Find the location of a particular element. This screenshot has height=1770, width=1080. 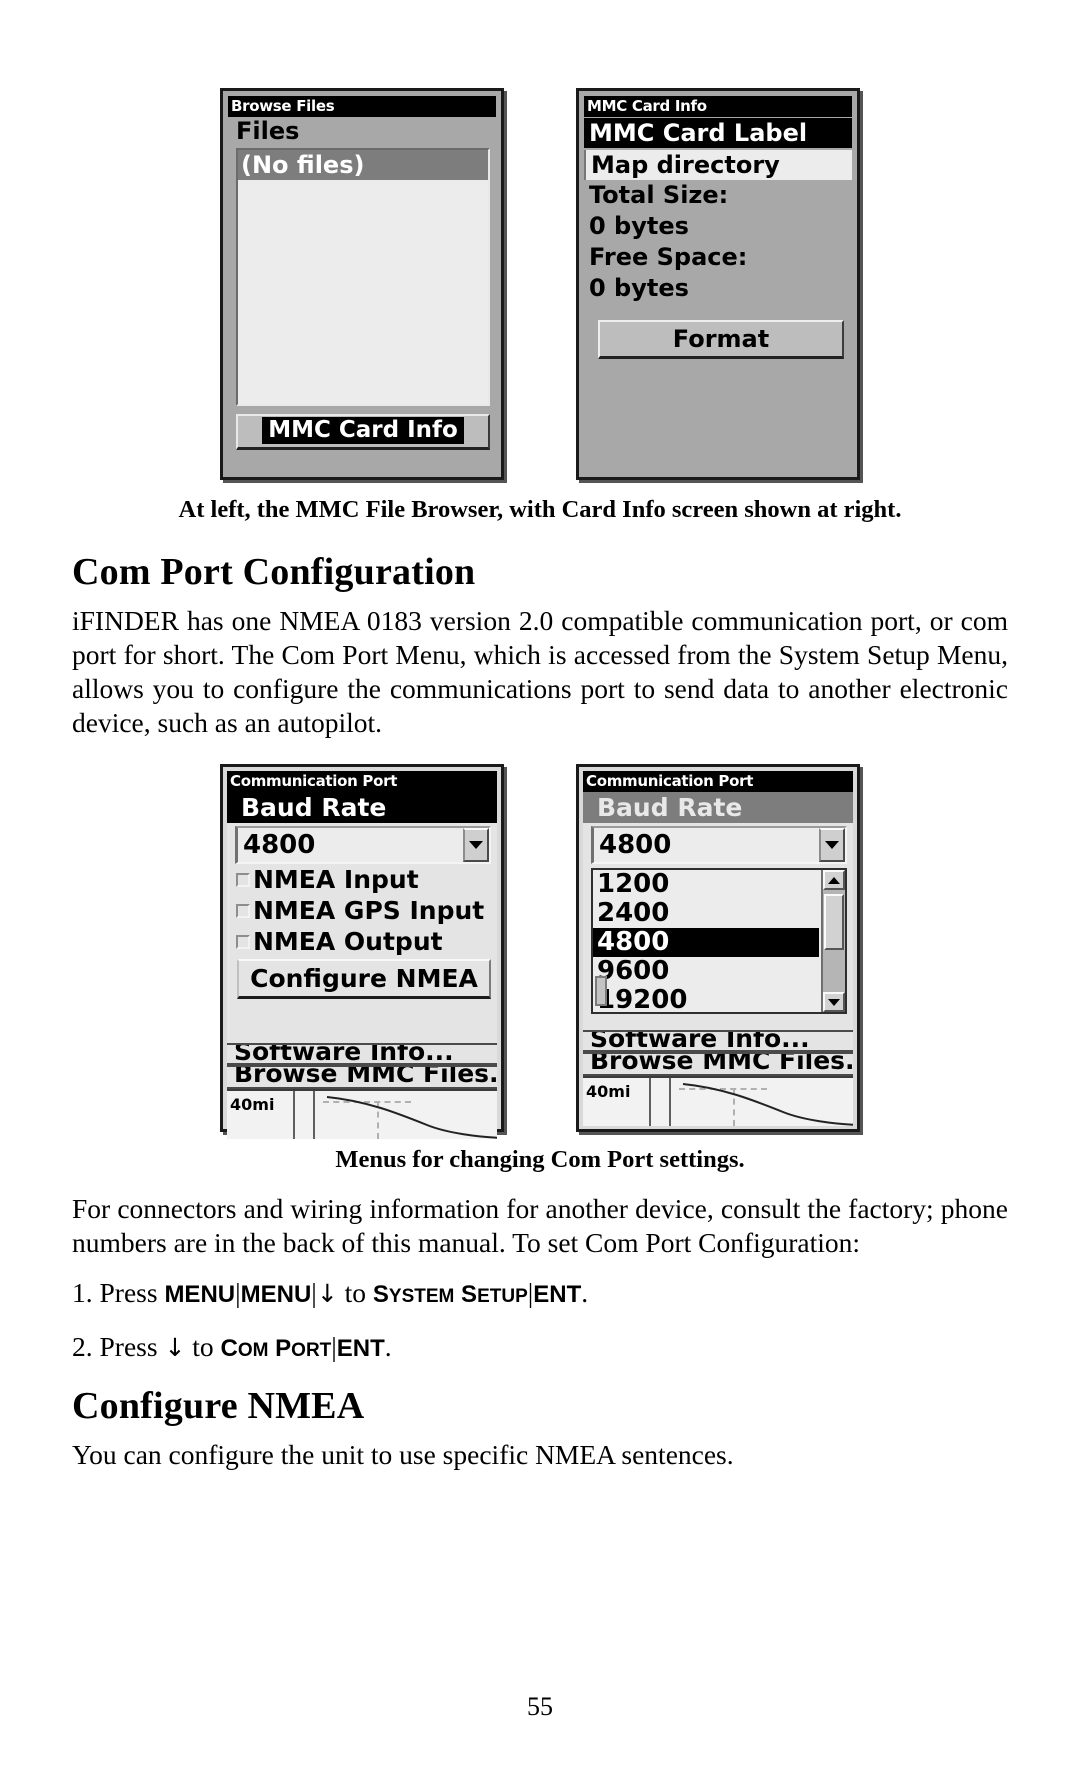

map-strip-left: 40mi is located at coordinates (362, 1114).